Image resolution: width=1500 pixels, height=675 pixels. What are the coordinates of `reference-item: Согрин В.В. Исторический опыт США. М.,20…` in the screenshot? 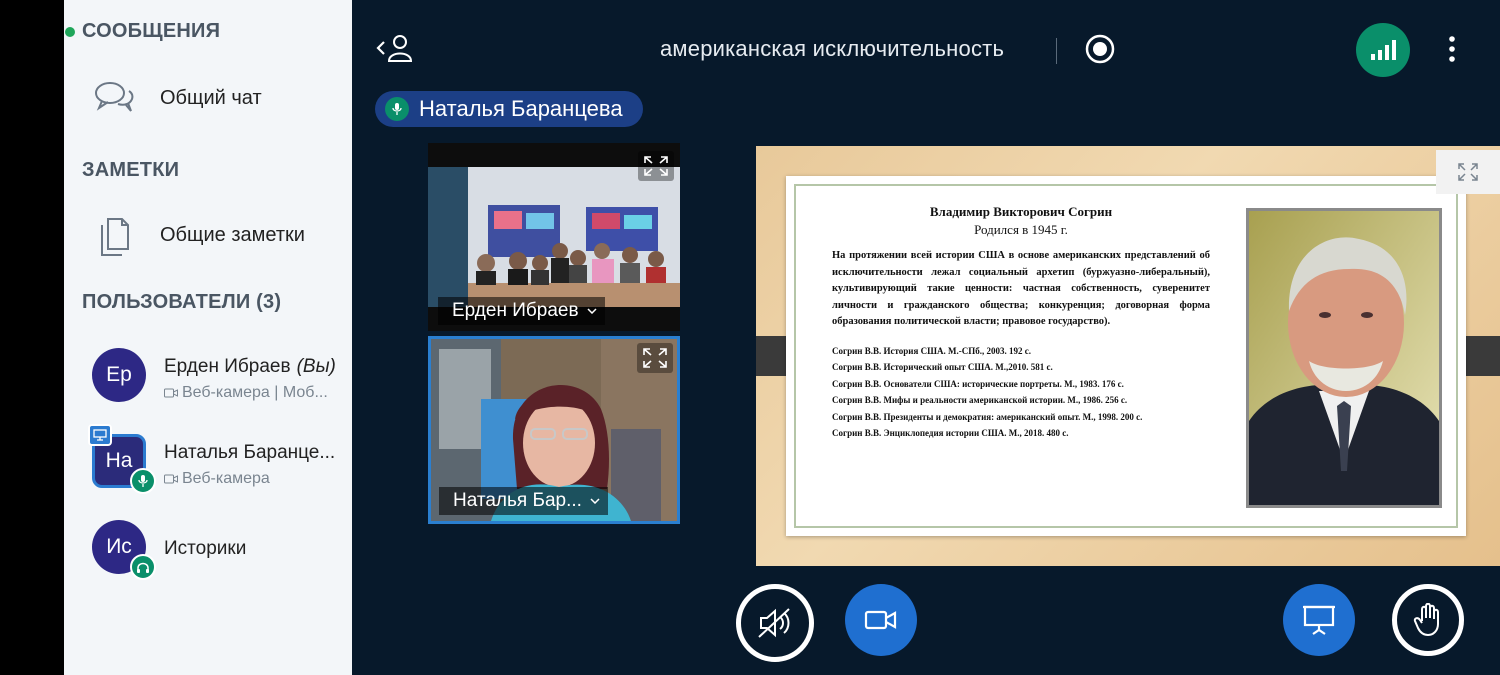 It's located at (942, 367).